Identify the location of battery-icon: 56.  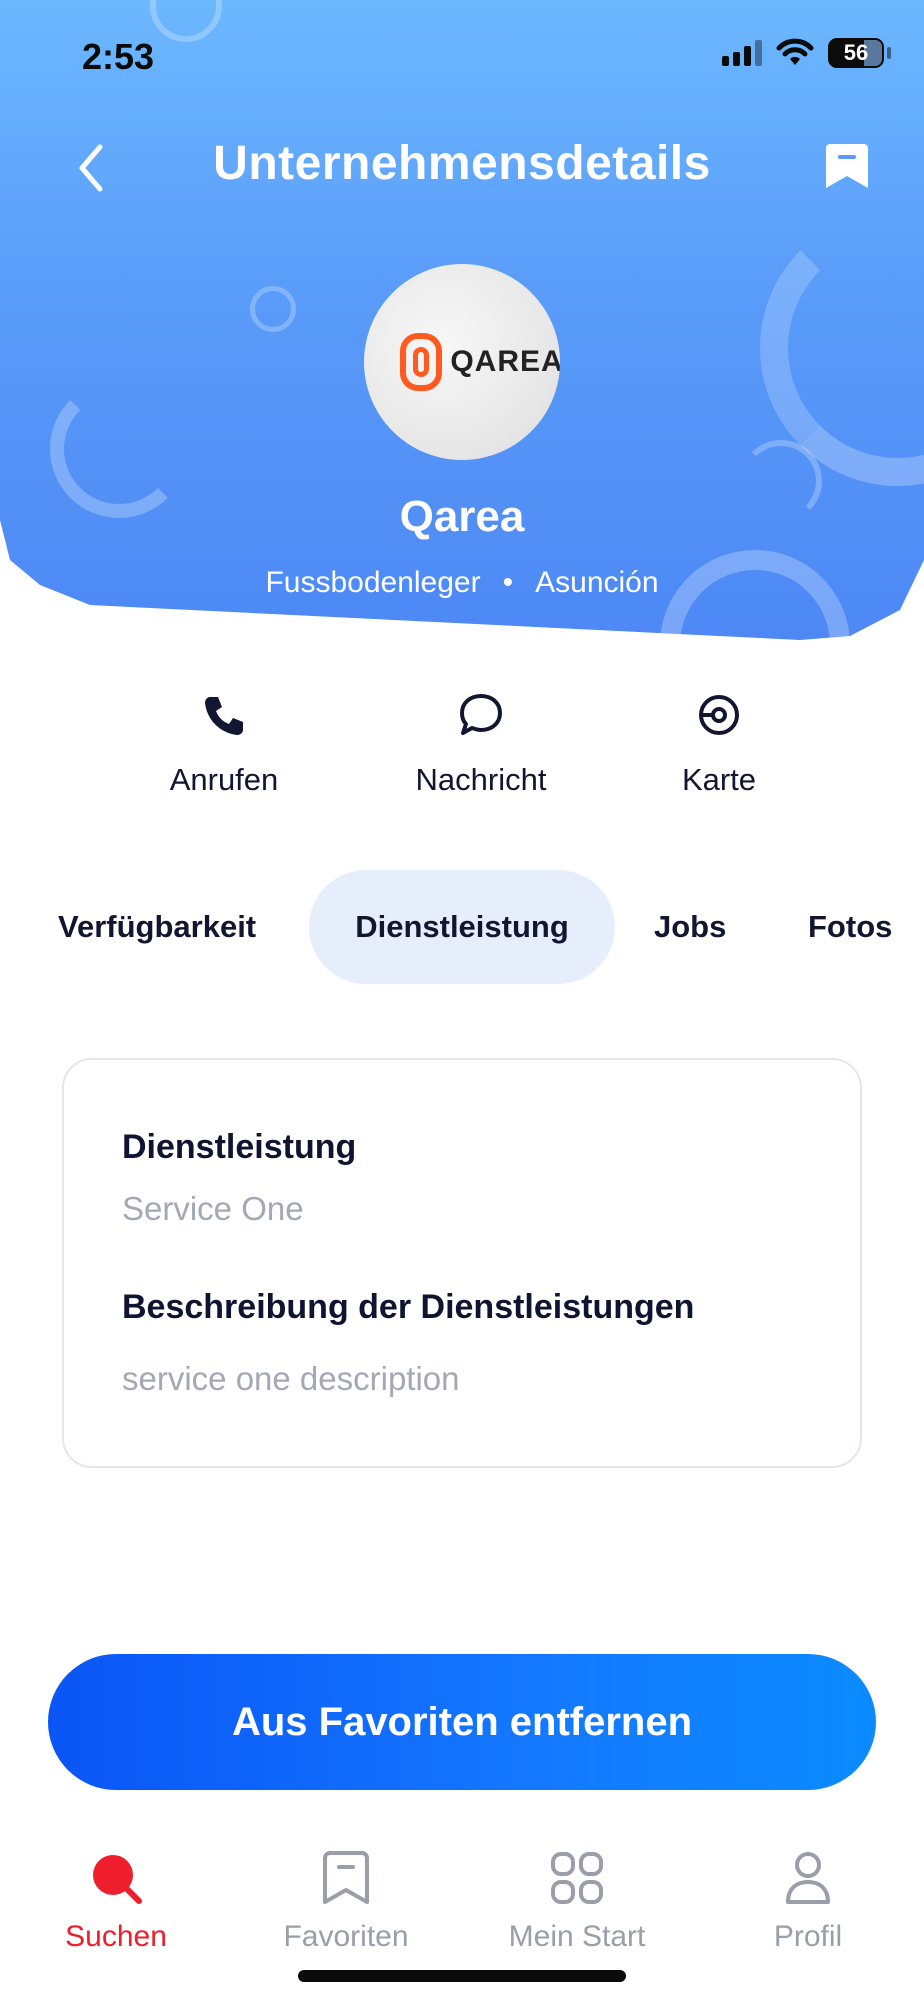
(859, 53).